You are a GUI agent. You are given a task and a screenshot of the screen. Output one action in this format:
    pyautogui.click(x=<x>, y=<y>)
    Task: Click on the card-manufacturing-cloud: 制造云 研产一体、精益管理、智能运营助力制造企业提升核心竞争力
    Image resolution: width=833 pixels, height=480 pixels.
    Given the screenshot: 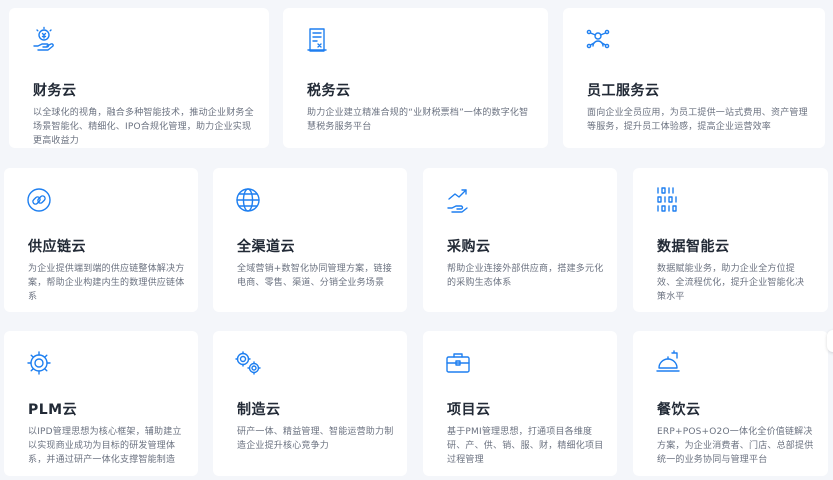 What is the action you would take?
    pyautogui.click(x=310, y=403)
    